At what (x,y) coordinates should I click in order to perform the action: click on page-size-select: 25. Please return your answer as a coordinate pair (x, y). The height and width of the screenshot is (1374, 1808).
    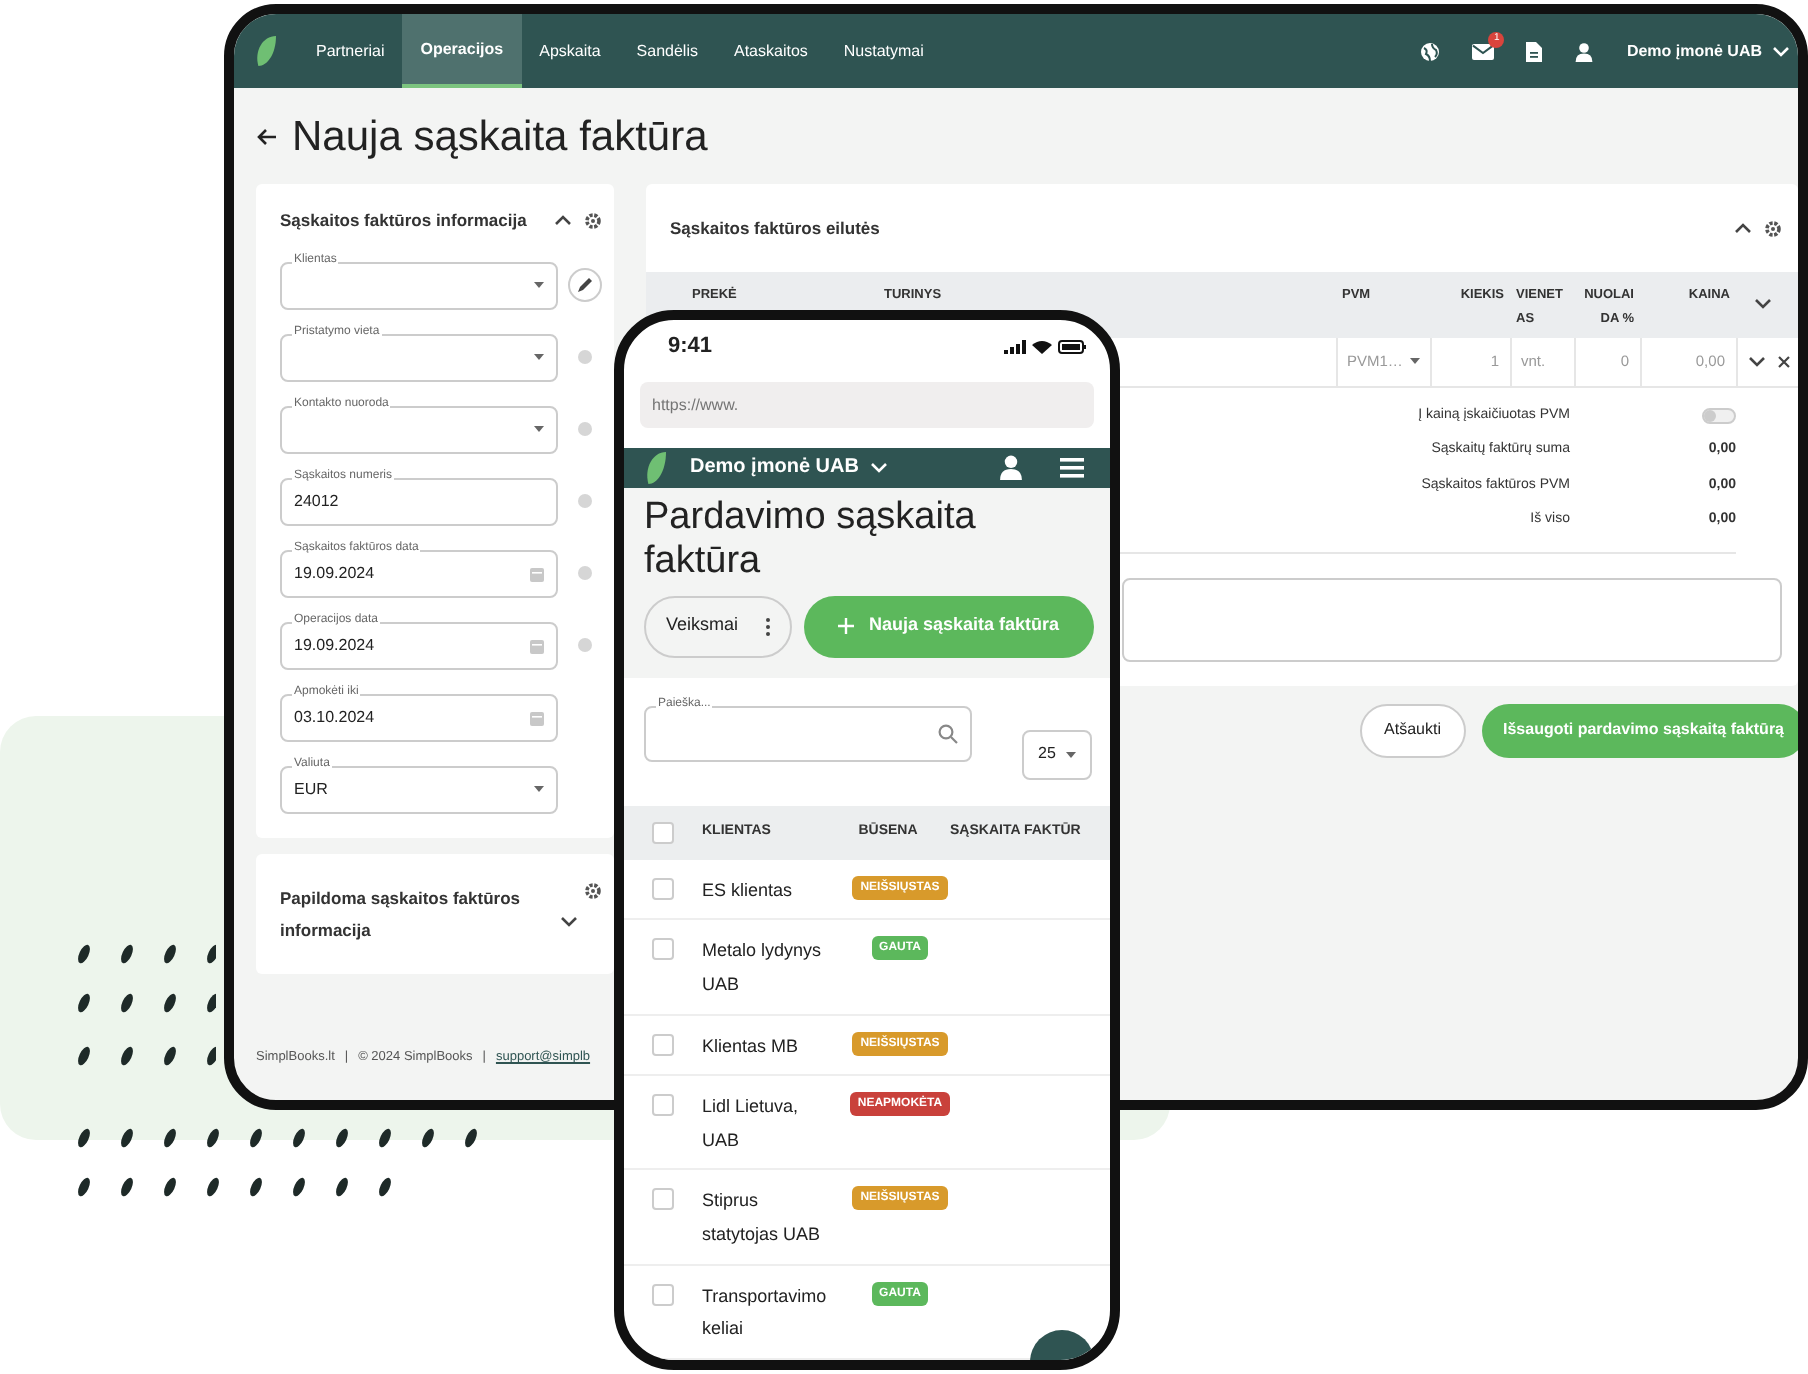
    Looking at the image, I should click on (1057, 754).